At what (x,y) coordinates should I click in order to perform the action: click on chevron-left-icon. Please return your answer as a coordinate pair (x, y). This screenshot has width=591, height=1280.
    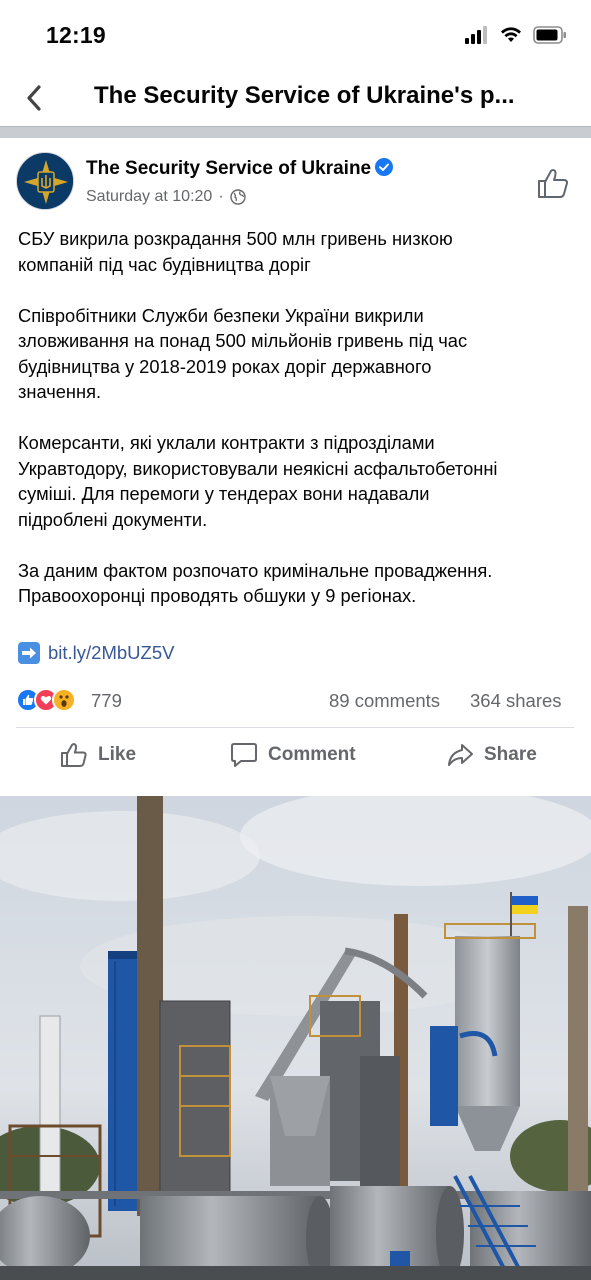
    Looking at the image, I should click on (34, 98).